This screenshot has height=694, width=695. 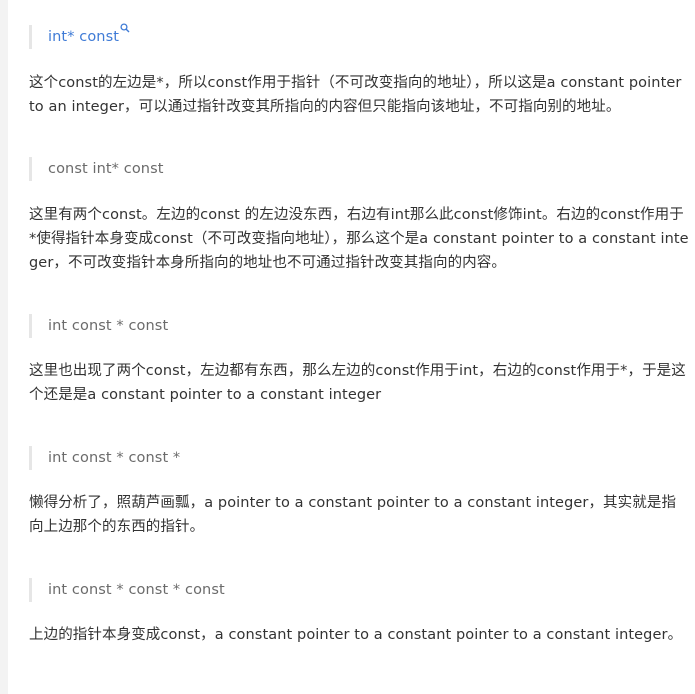 What do you see at coordinates (125, 29) in the screenshot?
I see `search-icon` at bounding box center [125, 29].